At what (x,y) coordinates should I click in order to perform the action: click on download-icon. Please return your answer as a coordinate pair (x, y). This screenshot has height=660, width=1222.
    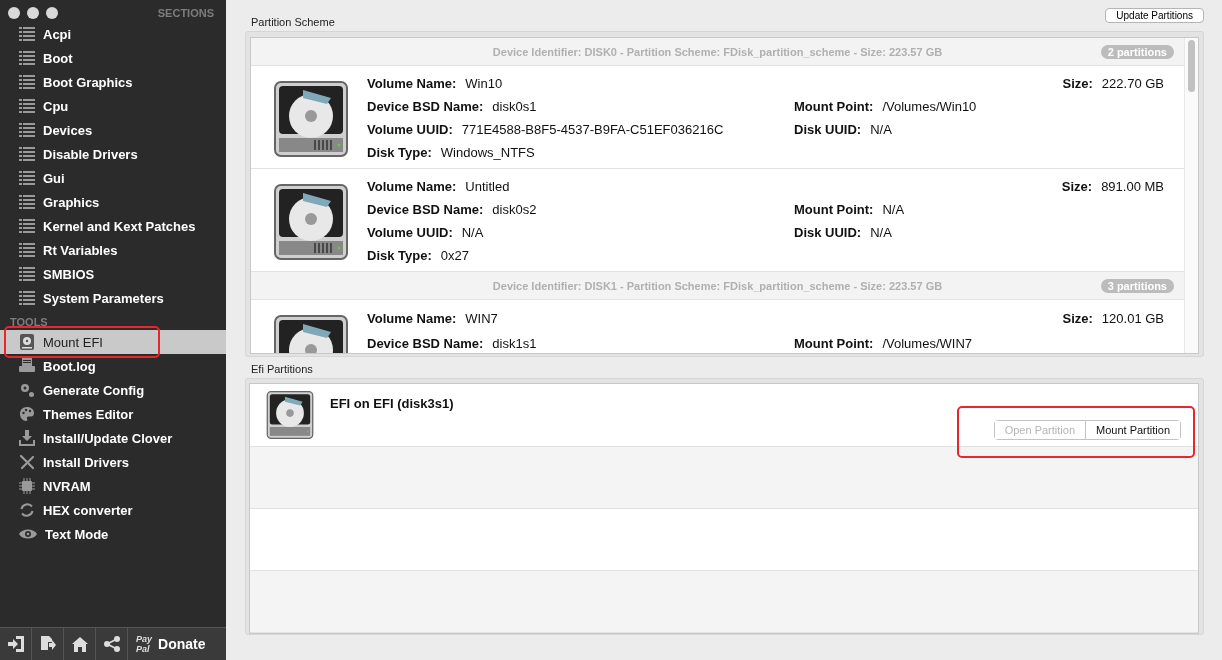
    Looking at the image, I should click on (27, 438).